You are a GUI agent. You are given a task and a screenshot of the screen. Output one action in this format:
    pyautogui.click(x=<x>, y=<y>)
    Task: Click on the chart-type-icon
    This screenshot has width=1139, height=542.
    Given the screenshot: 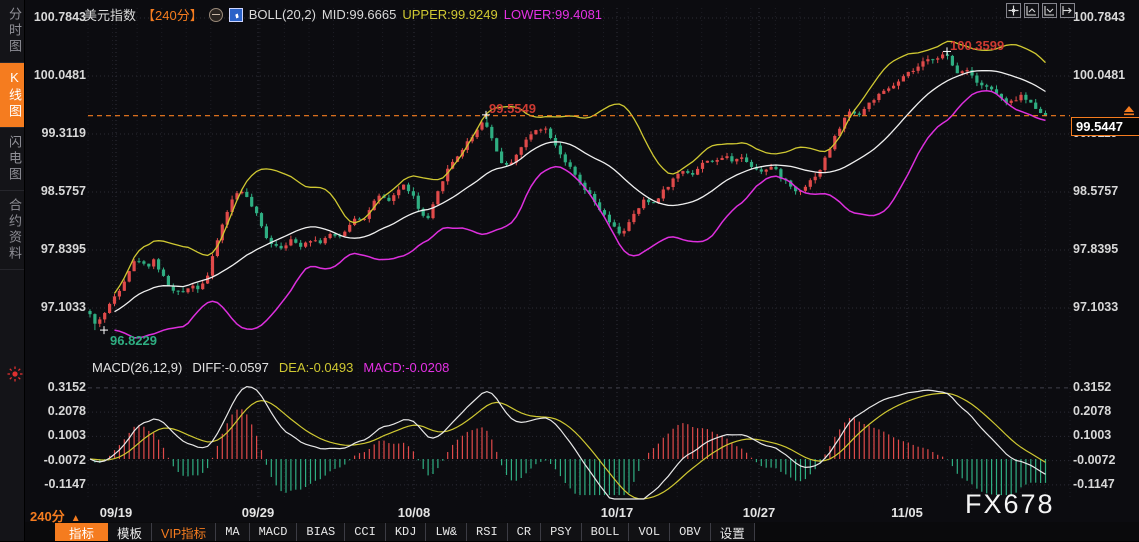 What is the action you would take?
    pyautogui.click(x=235, y=14)
    